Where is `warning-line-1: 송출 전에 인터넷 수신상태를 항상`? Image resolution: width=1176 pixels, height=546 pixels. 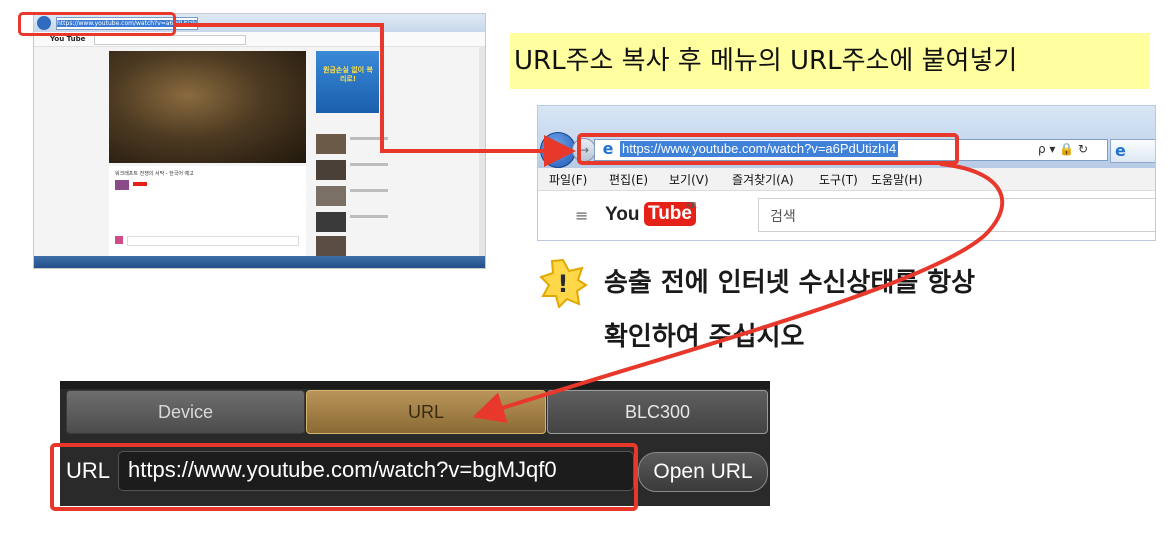 warning-line-1: 송출 전에 인터넷 수신상태를 항상 is located at coordinates (790, 283).